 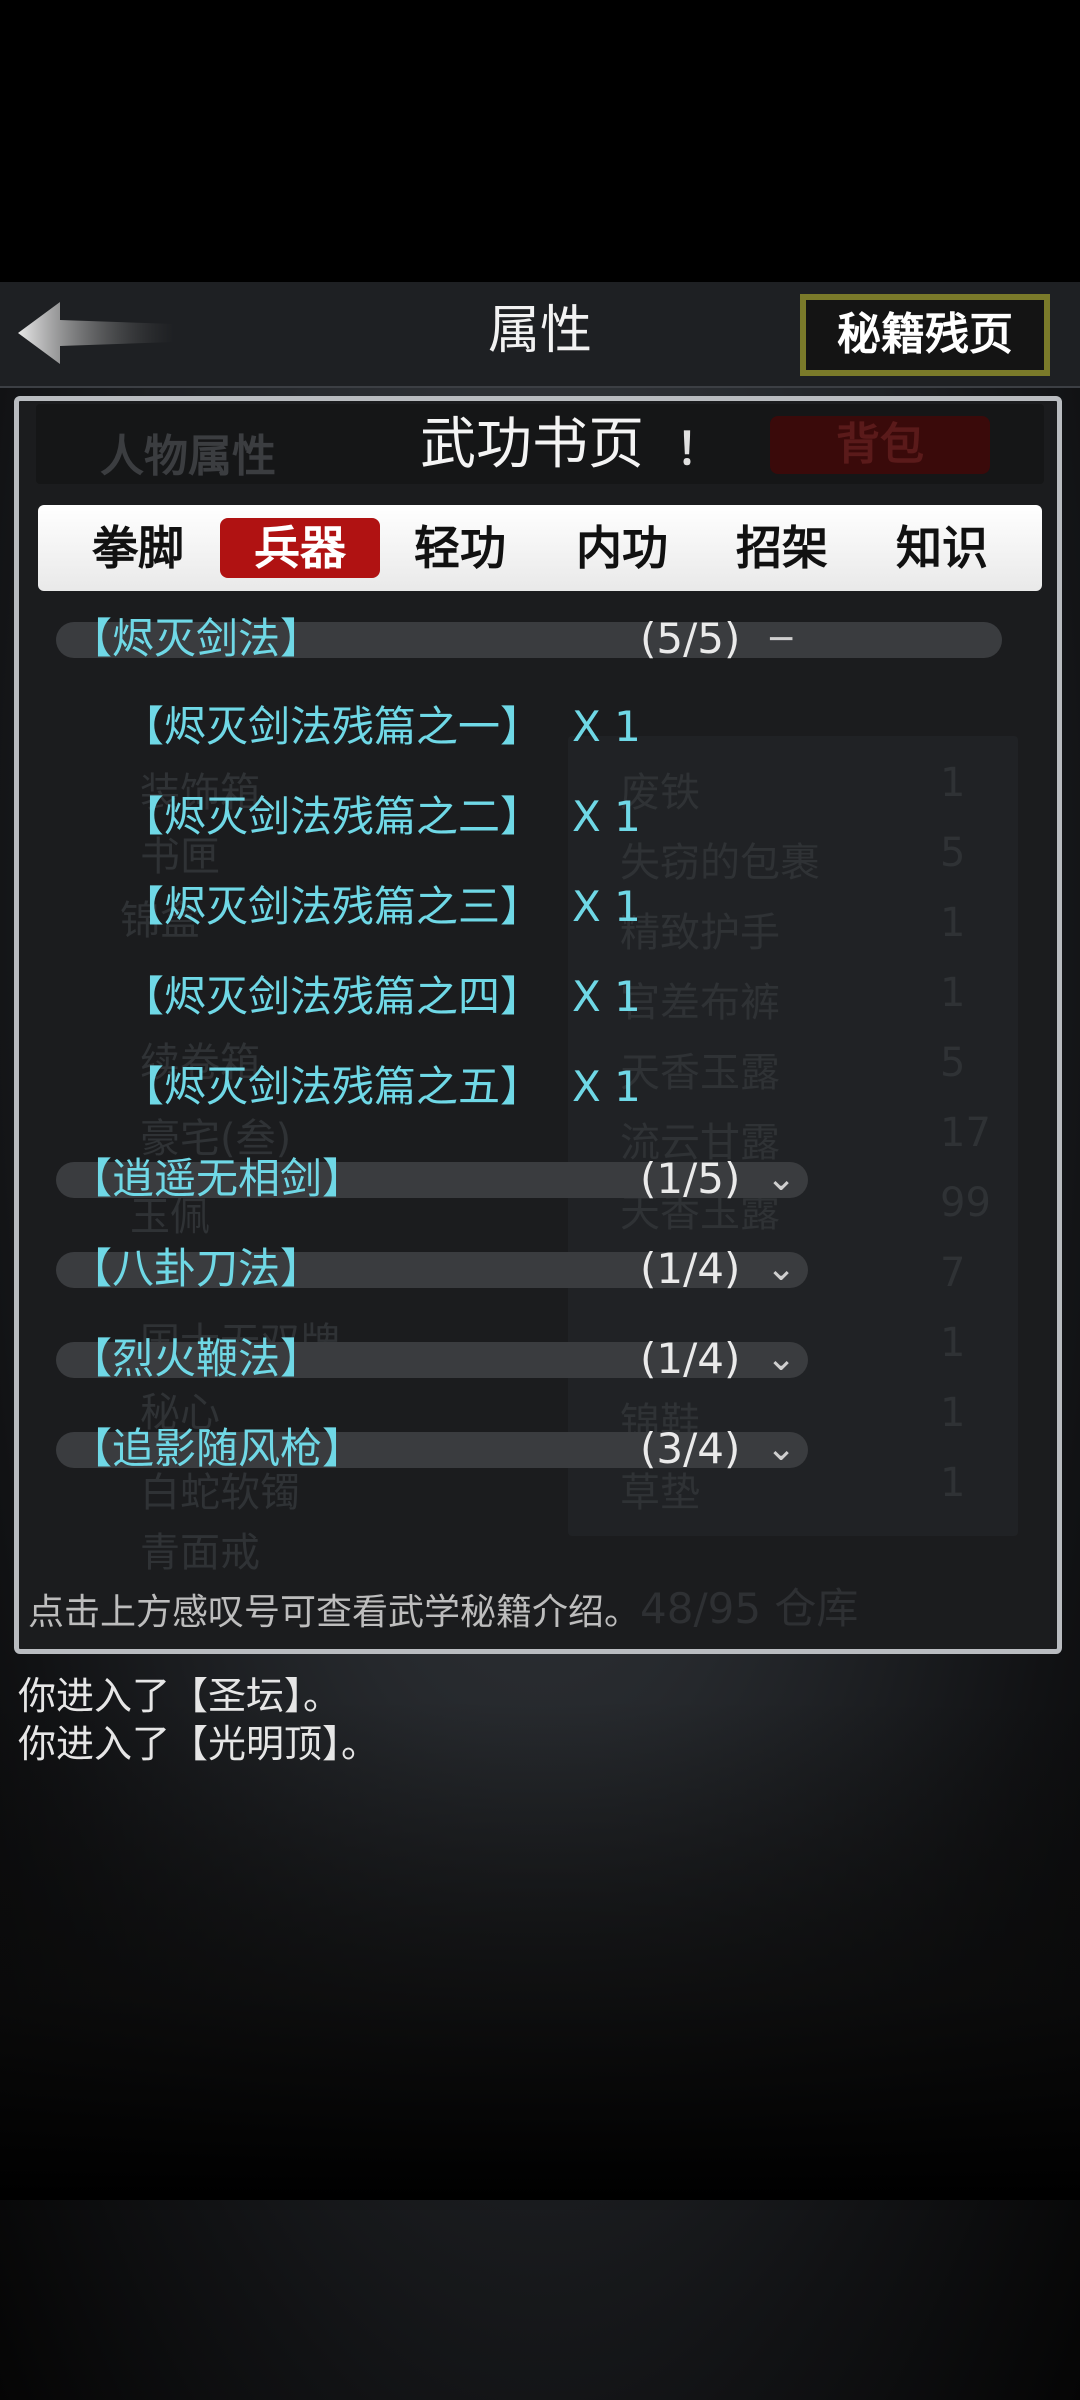 I want to click on ghost-item: 天香玉露, so click(x=700, y=1073).